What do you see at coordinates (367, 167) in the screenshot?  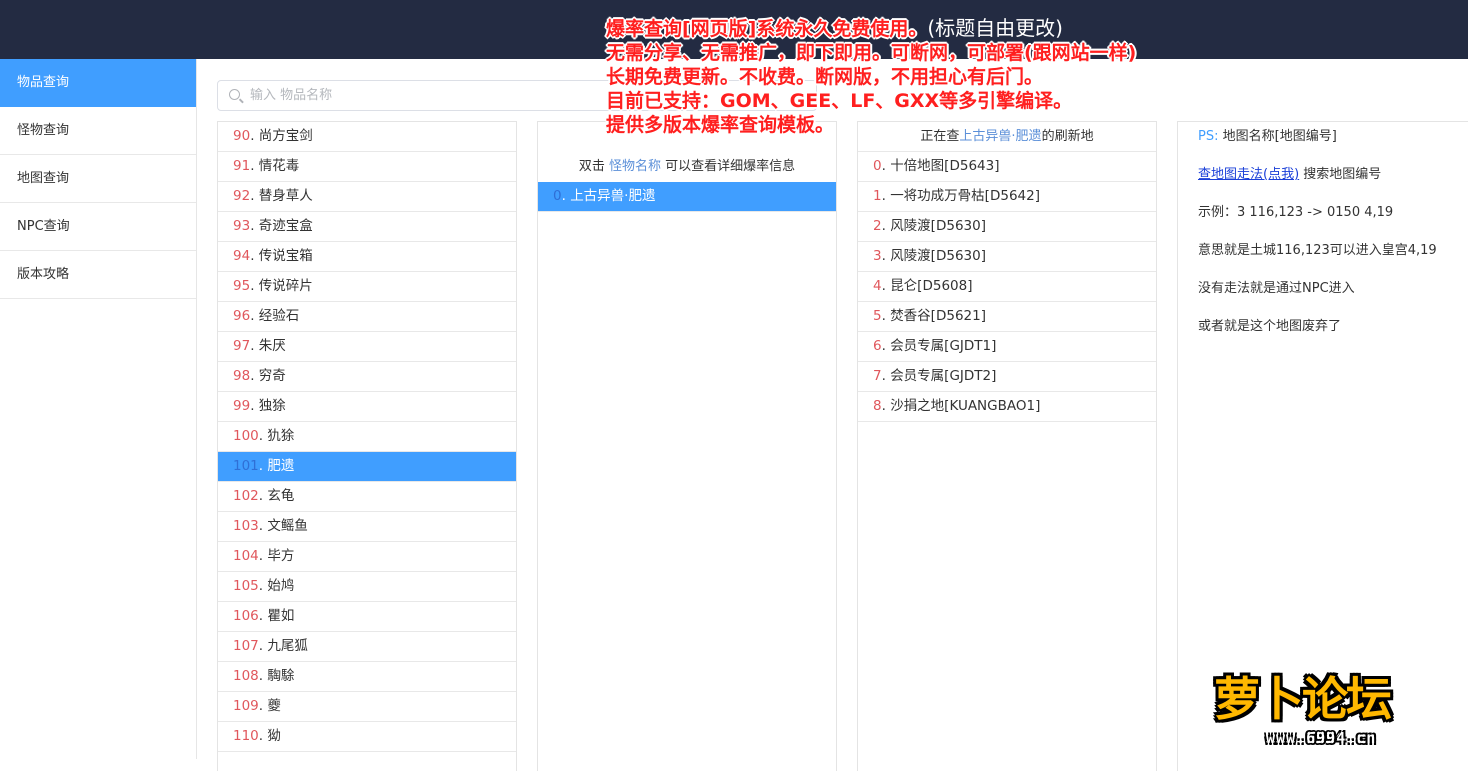 I see `list-item: 91. 情花毒` at bounding box center [367, 167].